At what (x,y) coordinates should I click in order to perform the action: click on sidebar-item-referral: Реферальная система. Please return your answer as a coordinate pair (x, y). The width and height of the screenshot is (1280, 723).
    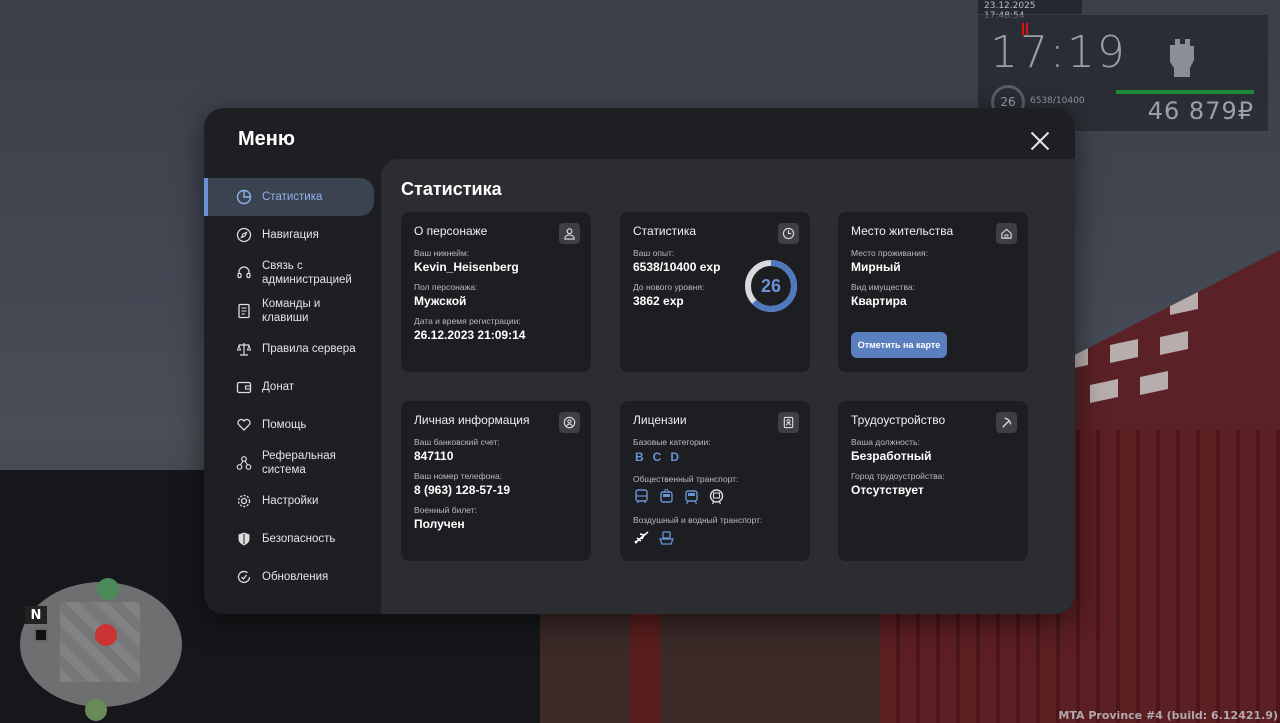
    Looking at the image, I should click on (289, 463).